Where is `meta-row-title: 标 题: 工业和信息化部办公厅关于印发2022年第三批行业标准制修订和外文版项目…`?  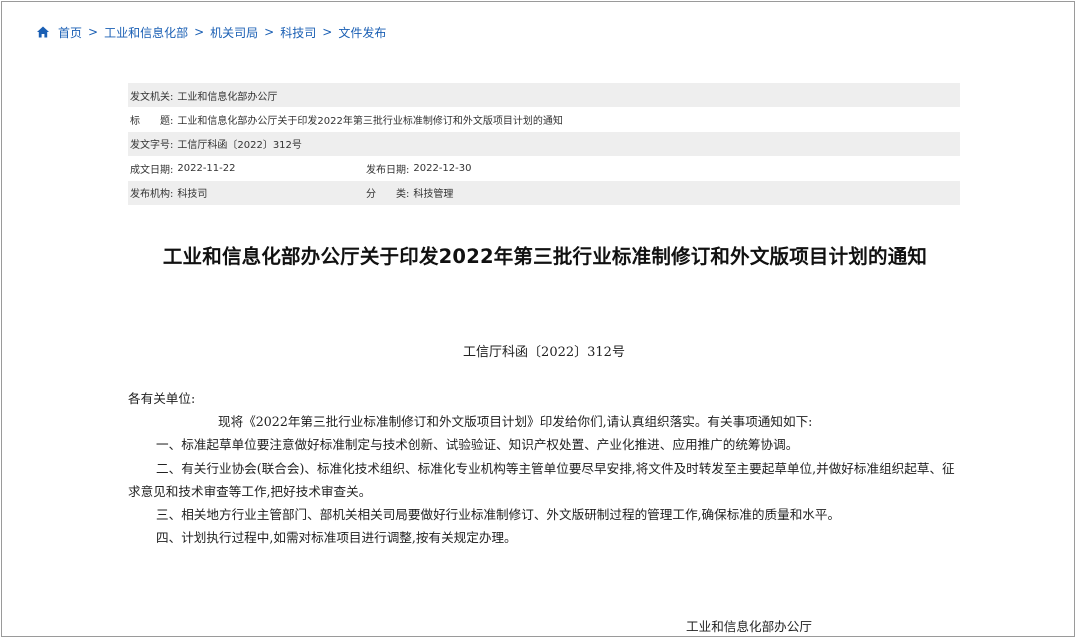 meta-row-title: 标 题: 工业和信息化部办公厅关于印发2022年第三批行业标准制修订和外文版项目… is located at coordinates (544, 119).